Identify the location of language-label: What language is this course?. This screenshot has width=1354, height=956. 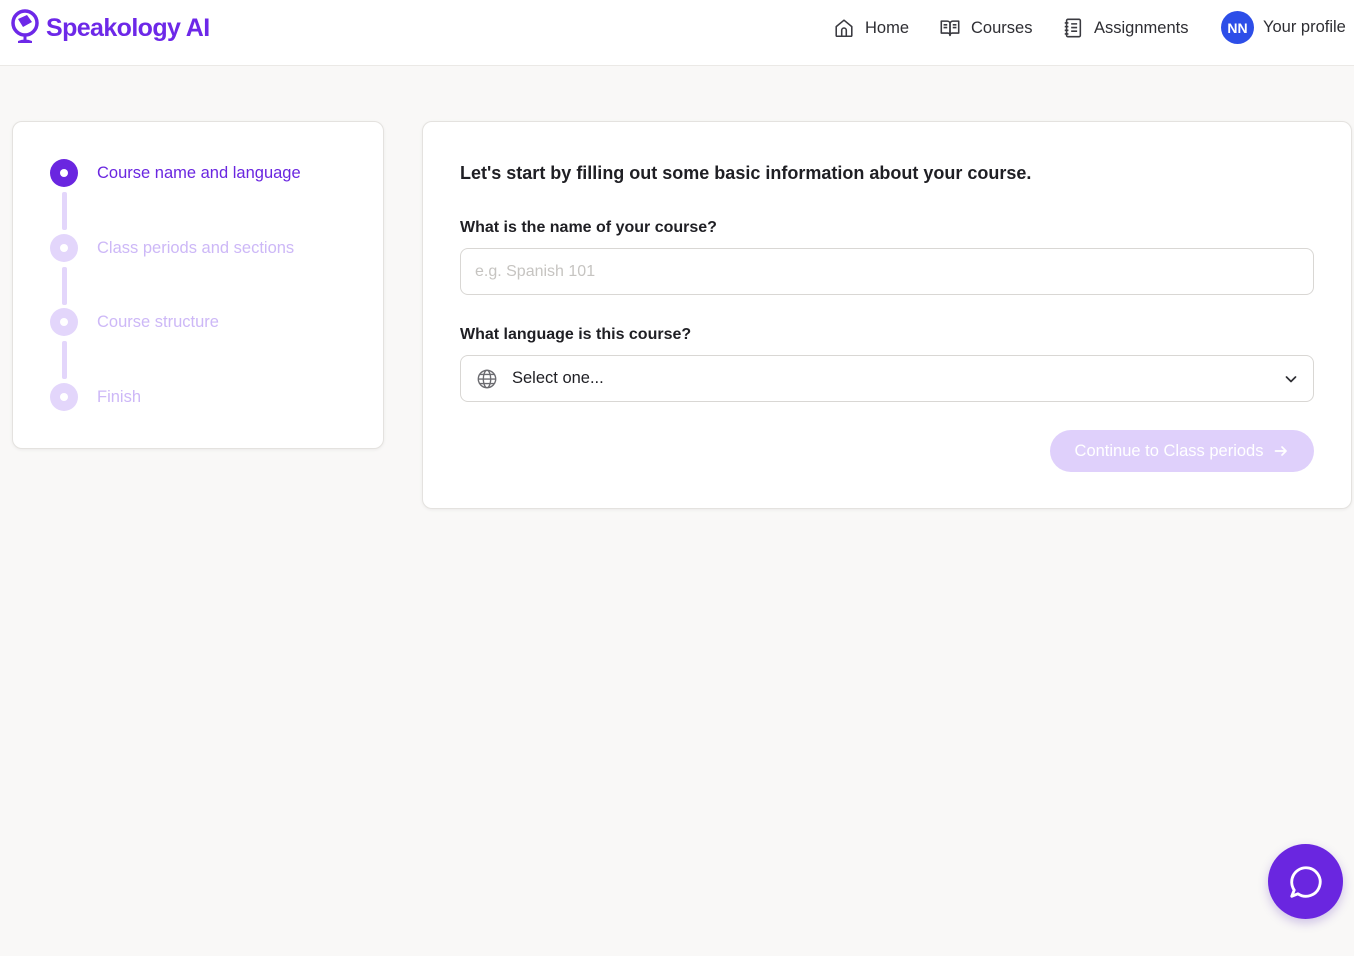
(576, 334).